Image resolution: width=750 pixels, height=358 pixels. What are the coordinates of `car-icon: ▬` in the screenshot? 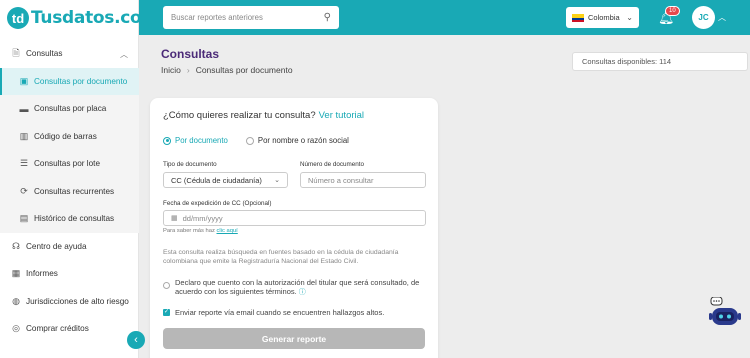 It's located at (24, 108).